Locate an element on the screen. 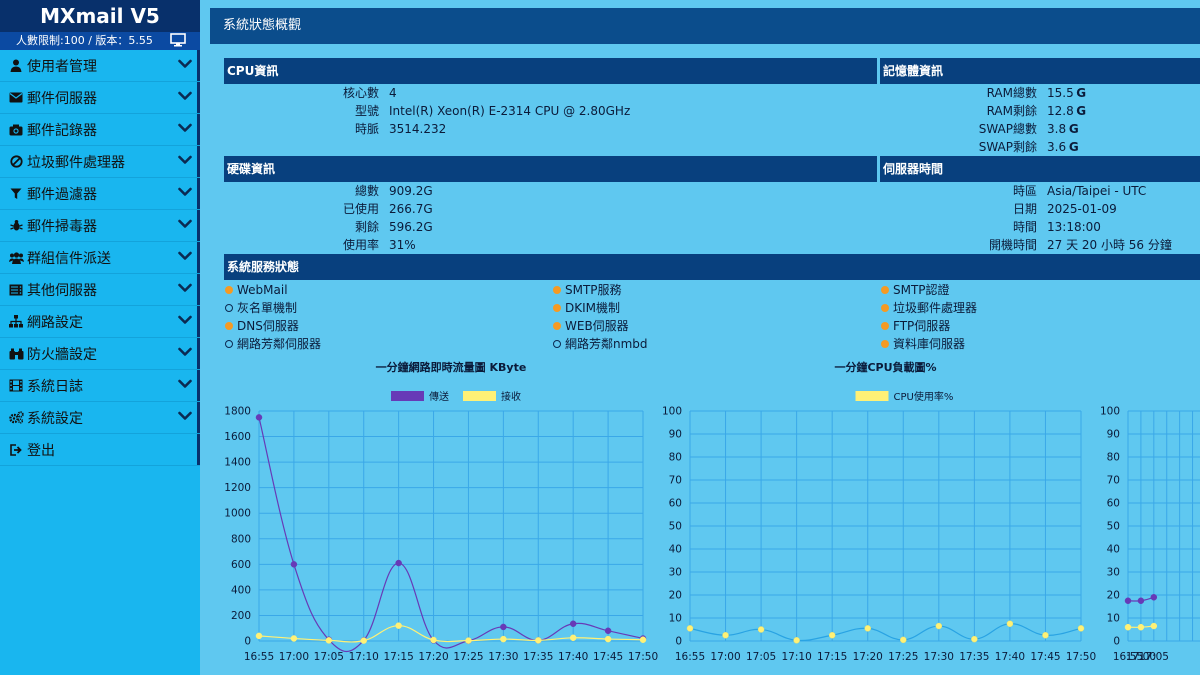  x-tick-label: 17:15 is located at coordinates (832, 657).